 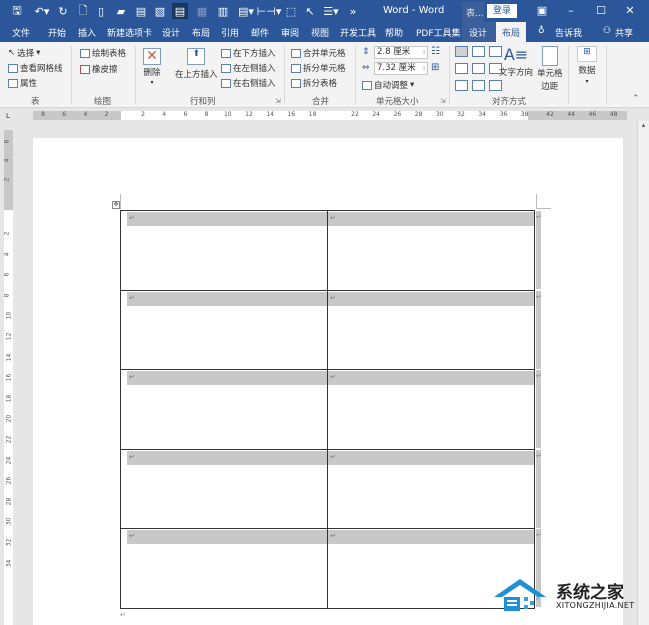 I want to click on align-middle-center-icon, so click(x=478, y=68).